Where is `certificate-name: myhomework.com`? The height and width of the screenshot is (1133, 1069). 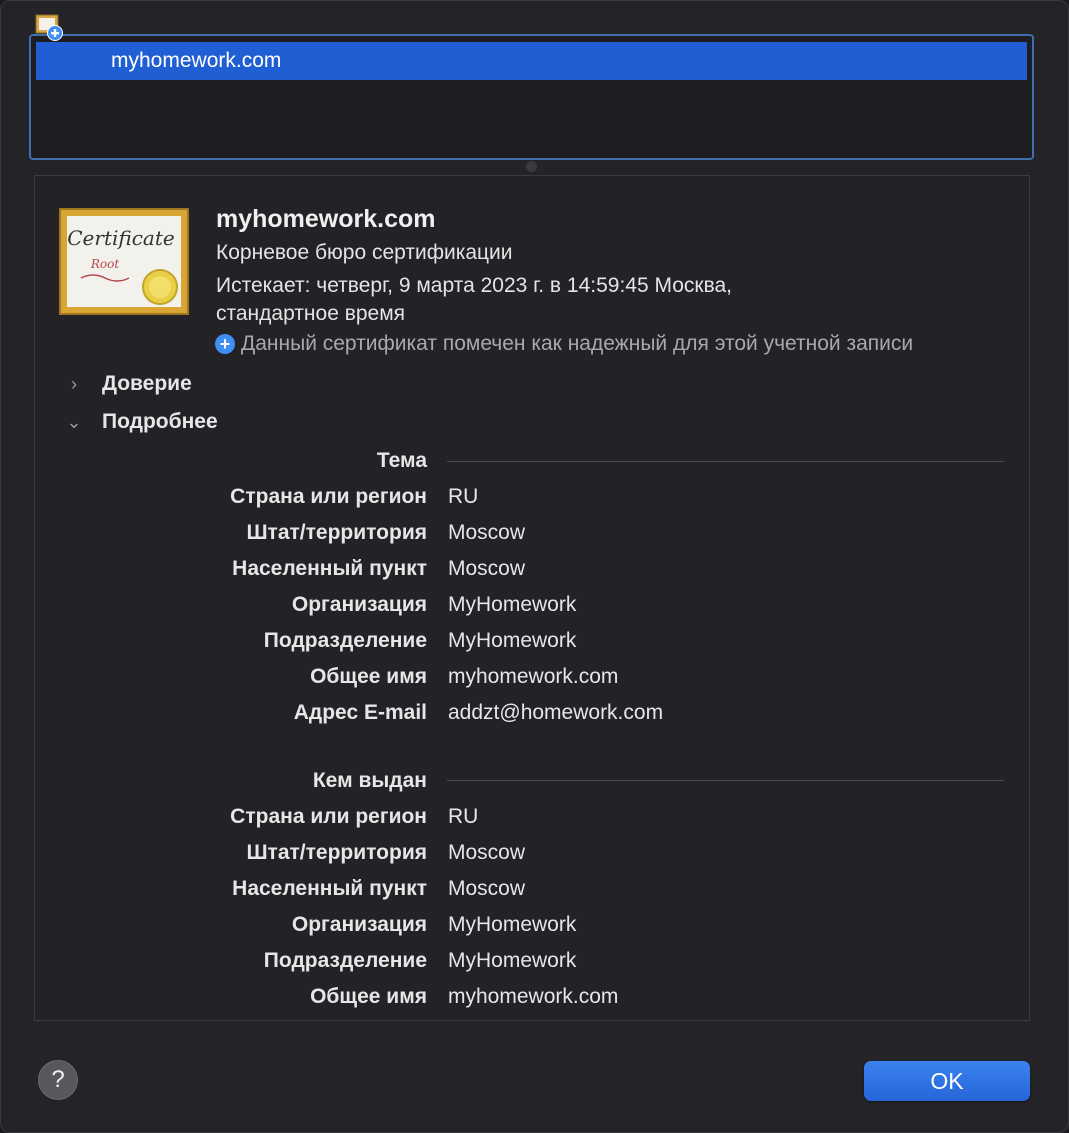 certificate-name: myhomework.com is located at coordinates (326, 219).